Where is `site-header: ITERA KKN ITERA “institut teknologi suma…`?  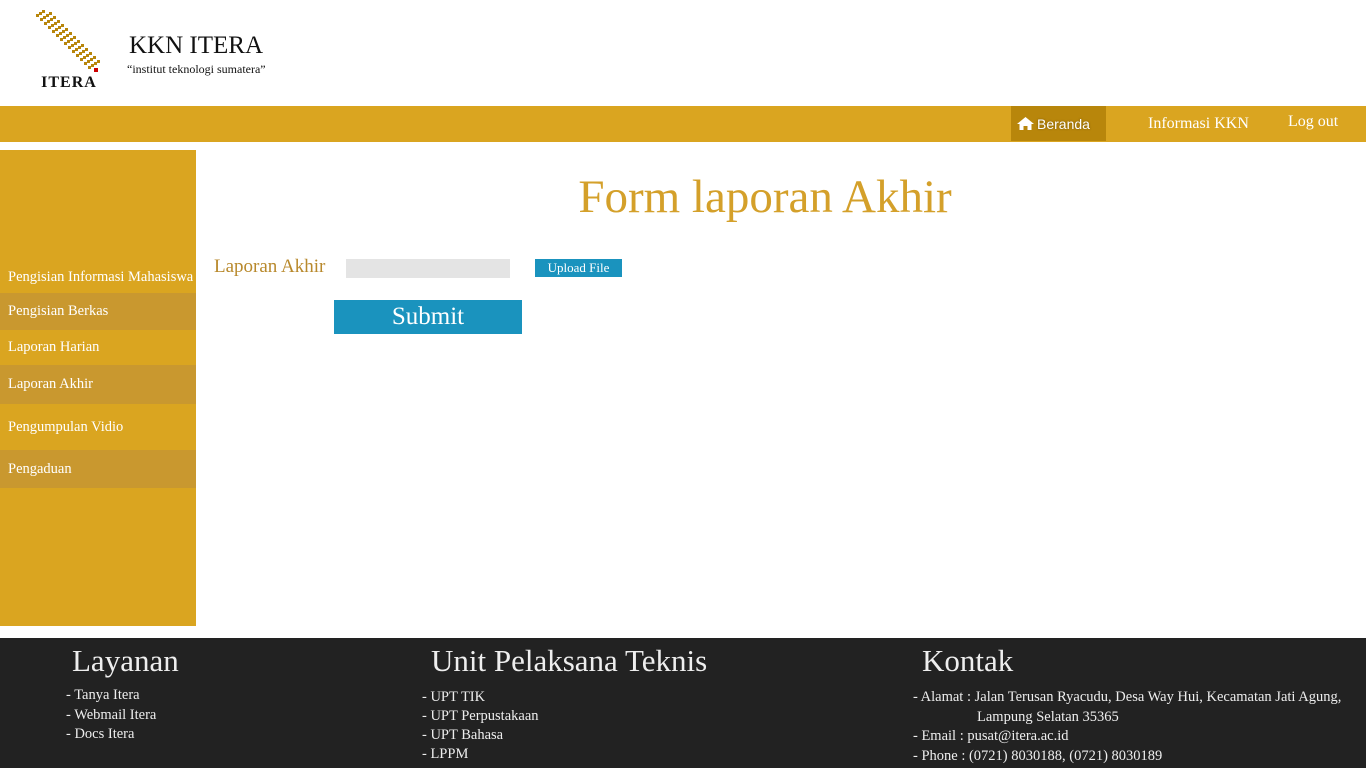
site-header: ITERA KKN ITERA “institut teknologi suma… is located at coordinates (683, 53).